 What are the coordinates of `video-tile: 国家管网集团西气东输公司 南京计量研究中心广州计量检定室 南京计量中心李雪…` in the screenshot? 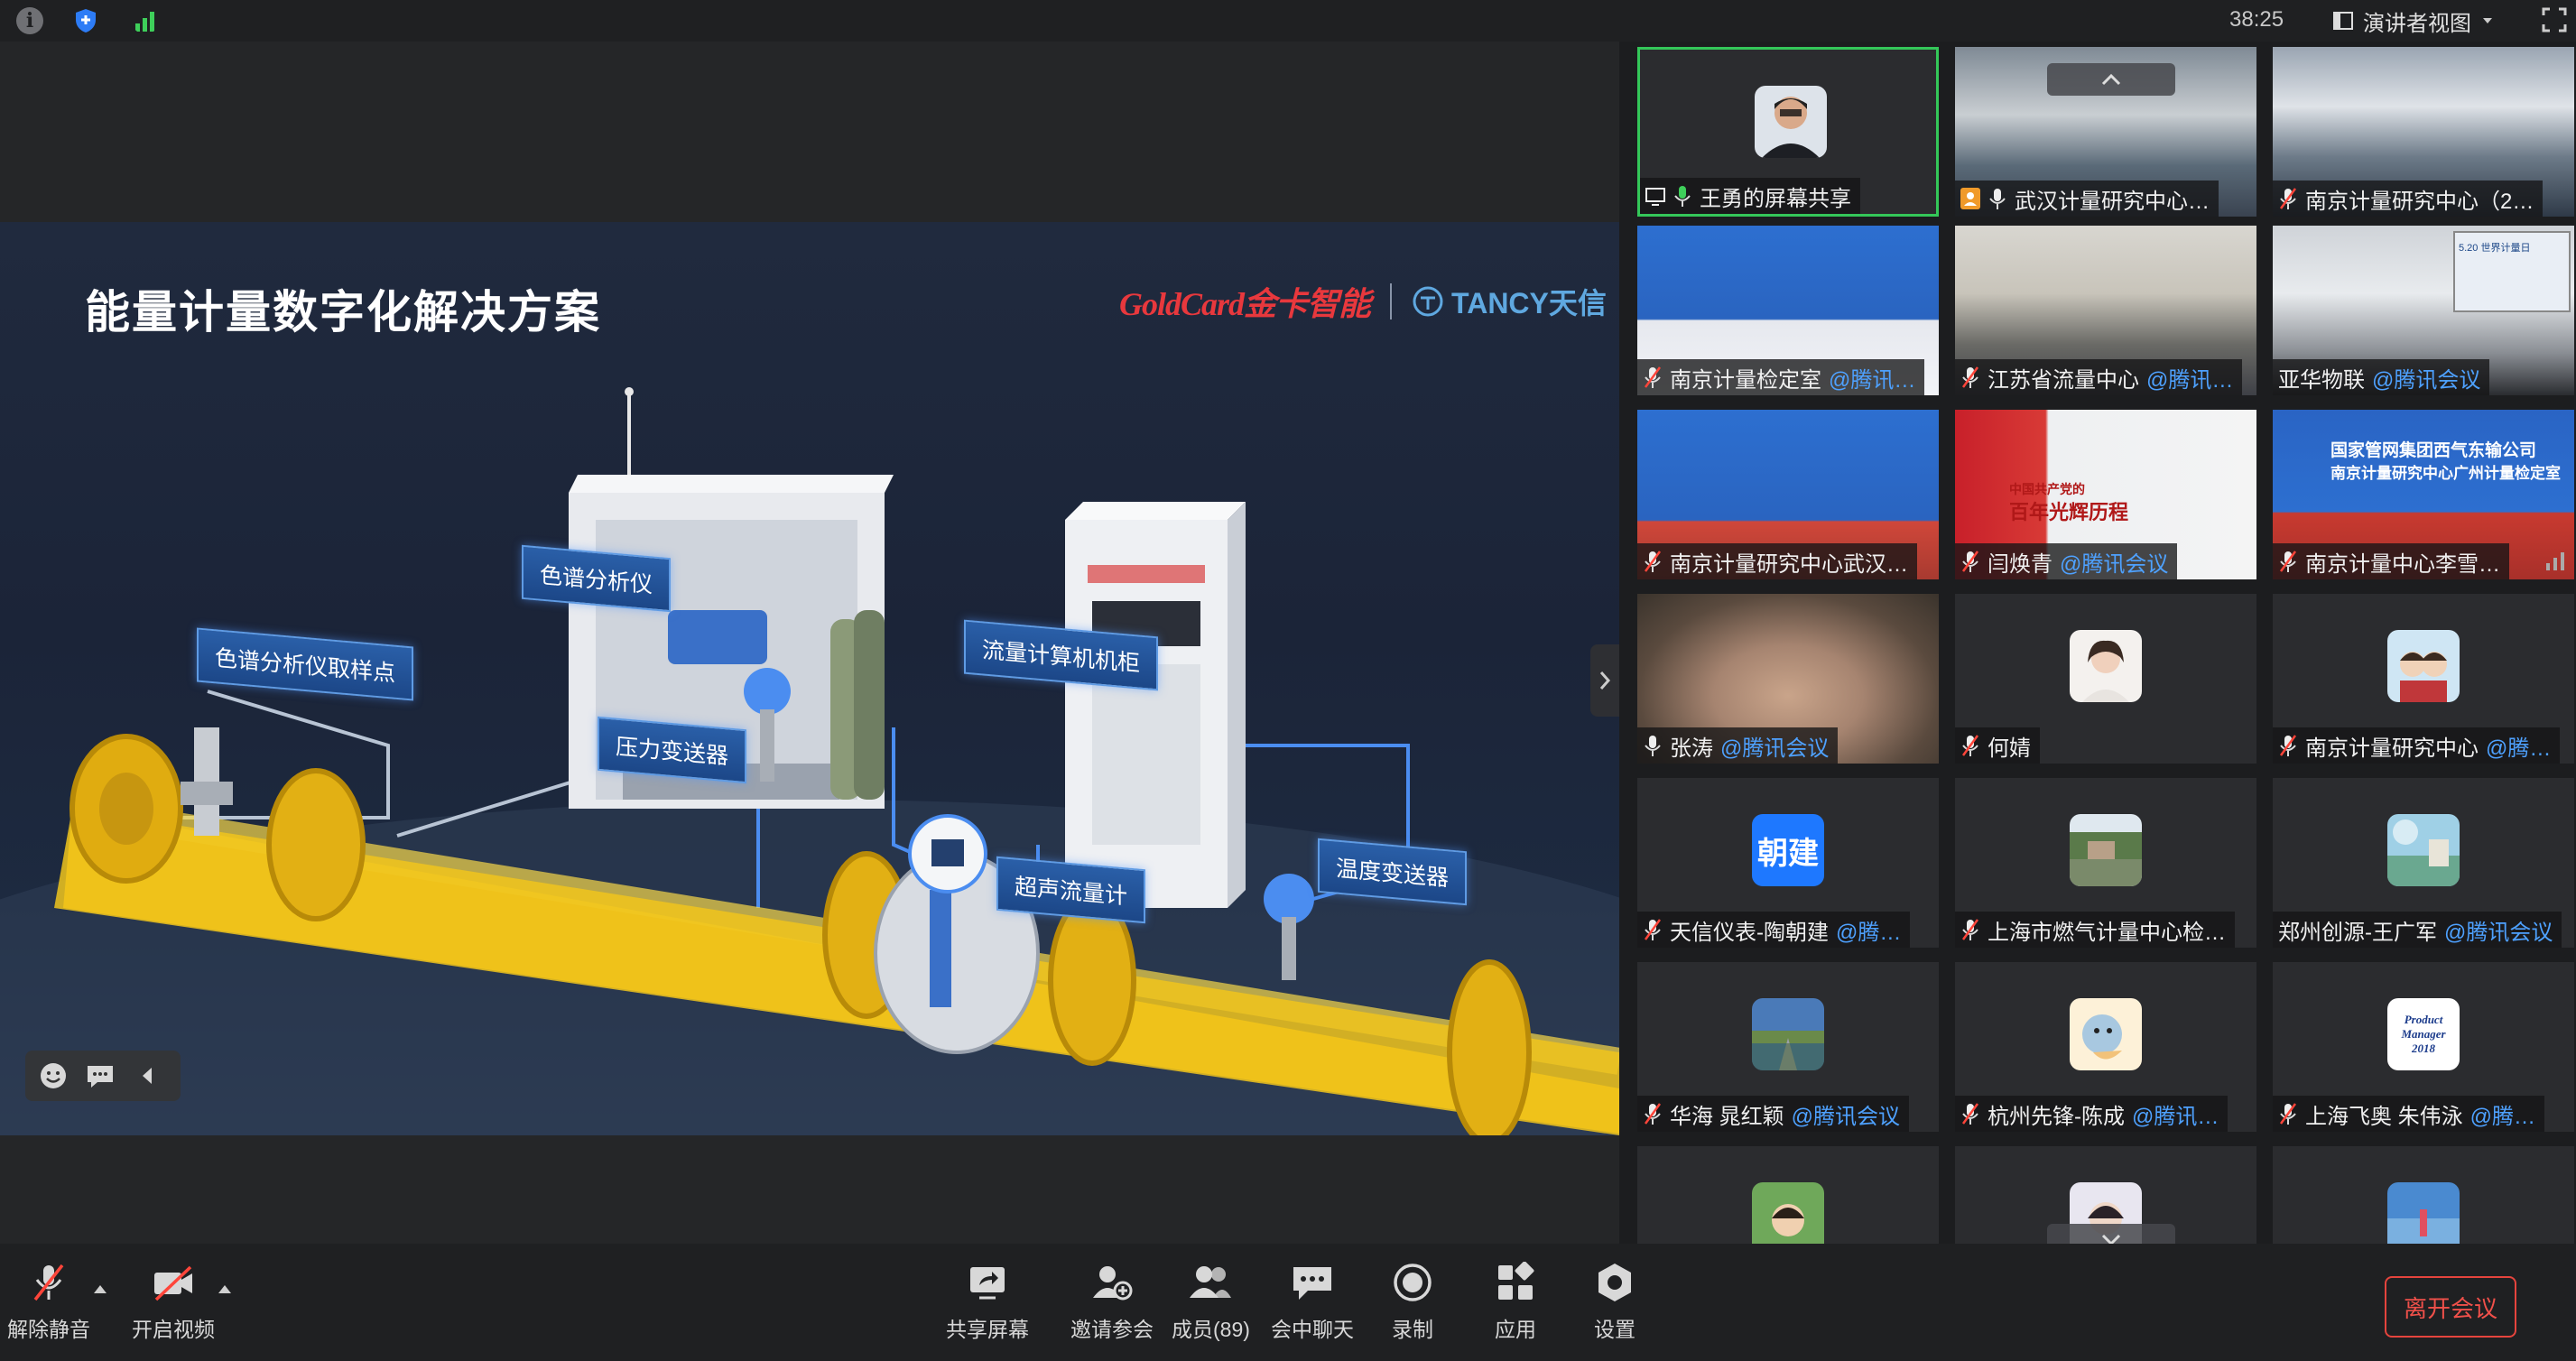 It's located at (2423, 494).